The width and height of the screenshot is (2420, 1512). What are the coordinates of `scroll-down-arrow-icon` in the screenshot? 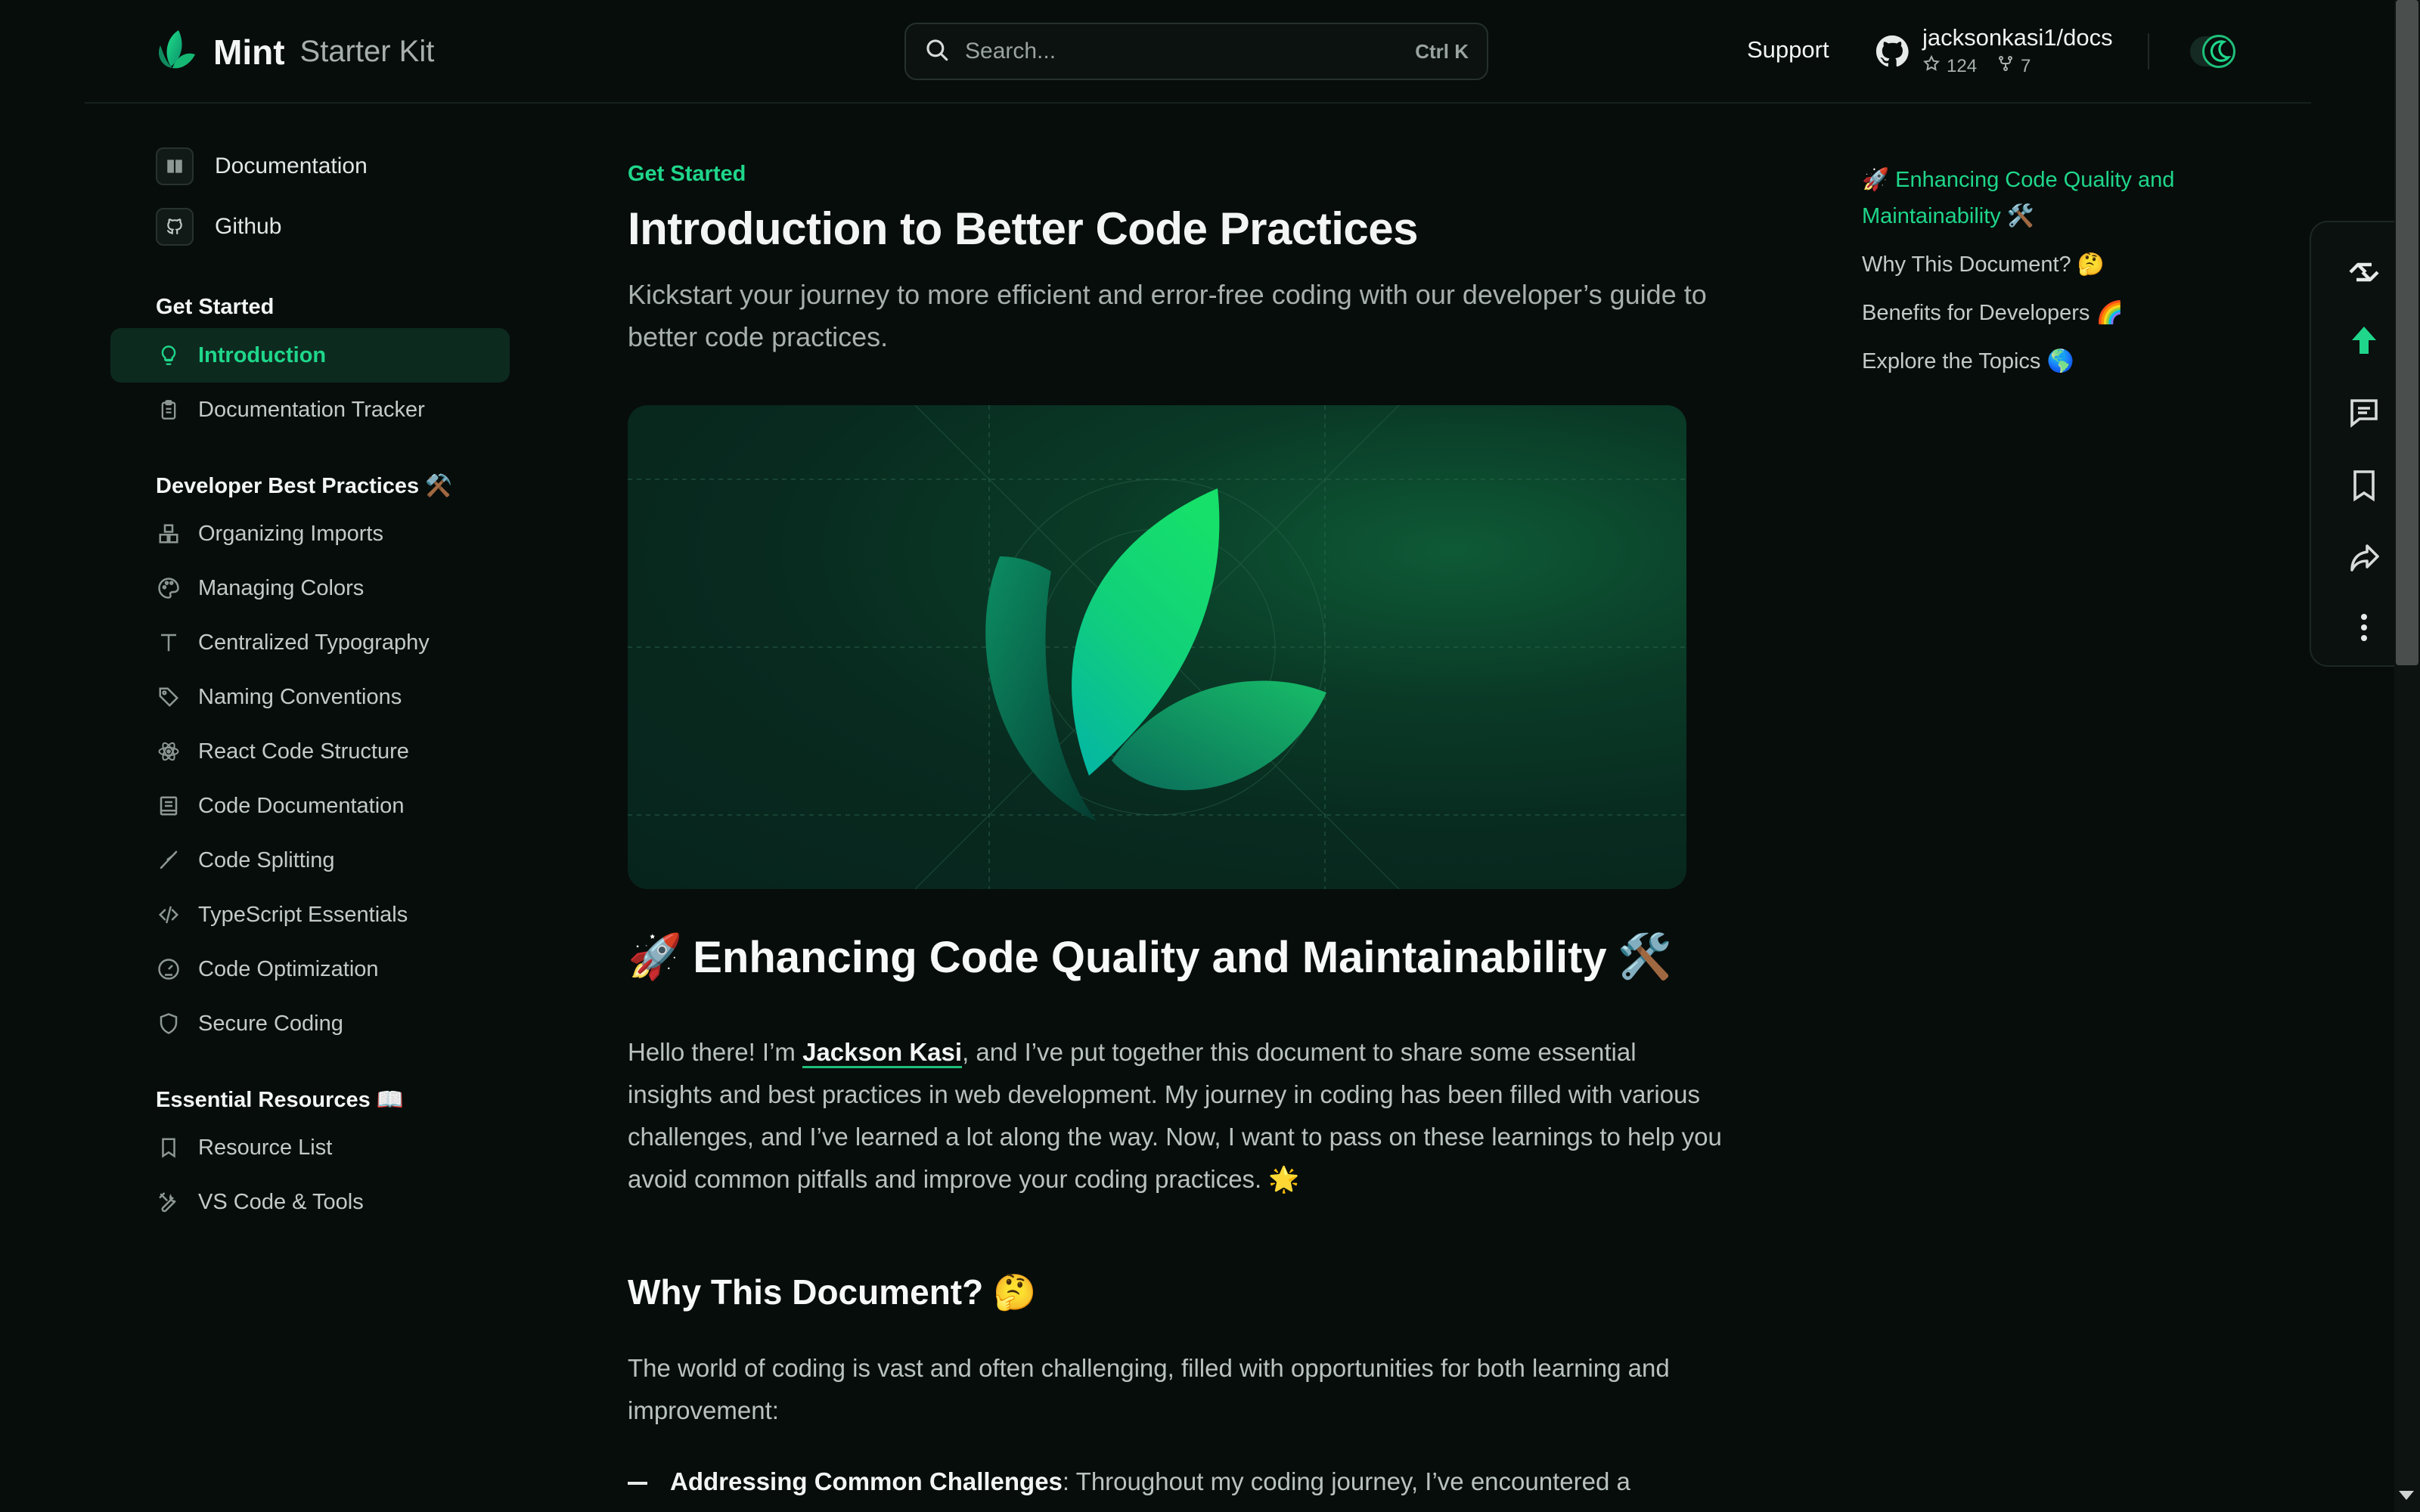 It's located at (2406, 1495).